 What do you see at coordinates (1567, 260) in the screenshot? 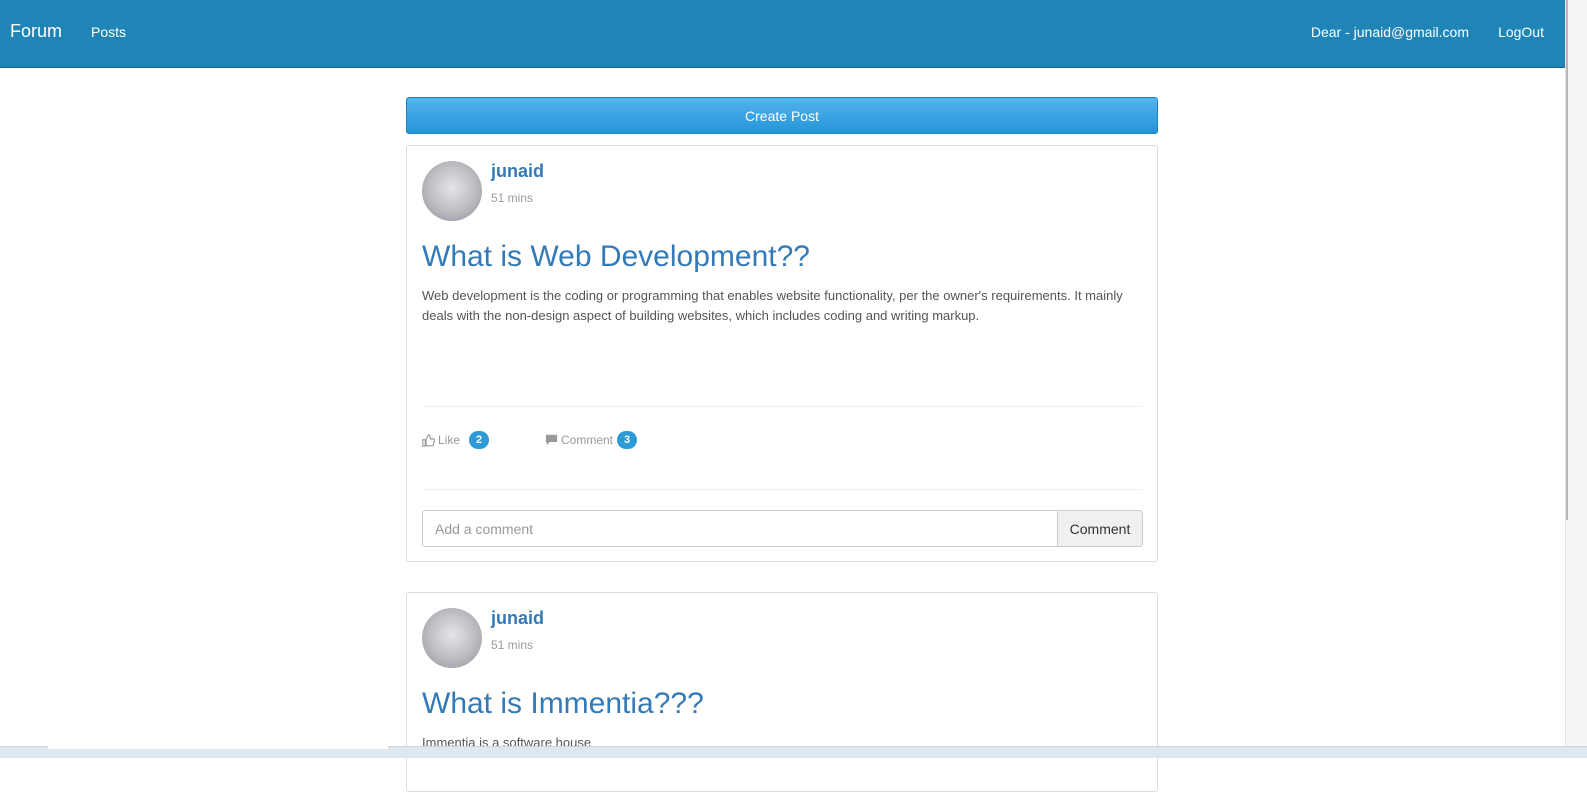
I see `scrollbar-thumb` at bounding box center [1567, 260].